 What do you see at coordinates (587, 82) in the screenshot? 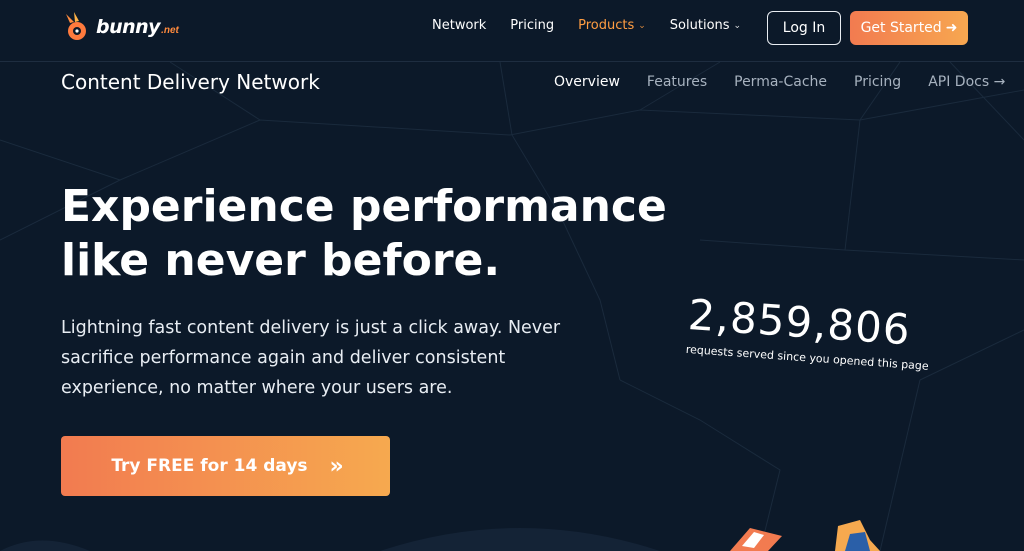
I see `subnav-overview: Overview` at bounding box center [587, 82].